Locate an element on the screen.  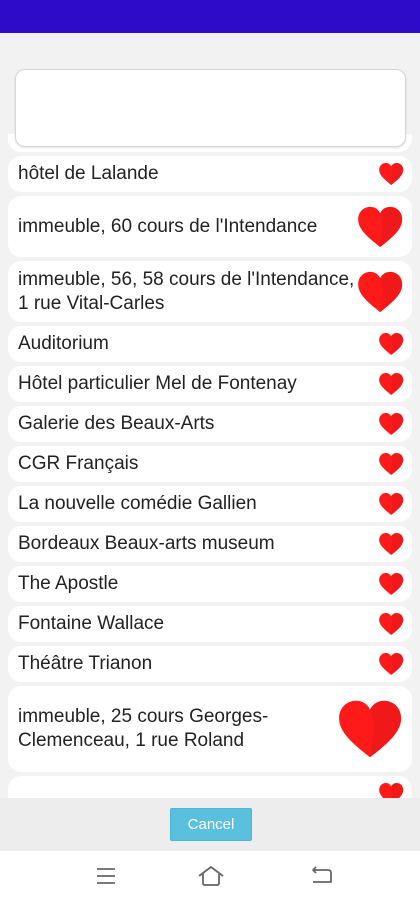
place-list-item: Bordeaux Beaux-arts museum is located at coordinates (210, 544).